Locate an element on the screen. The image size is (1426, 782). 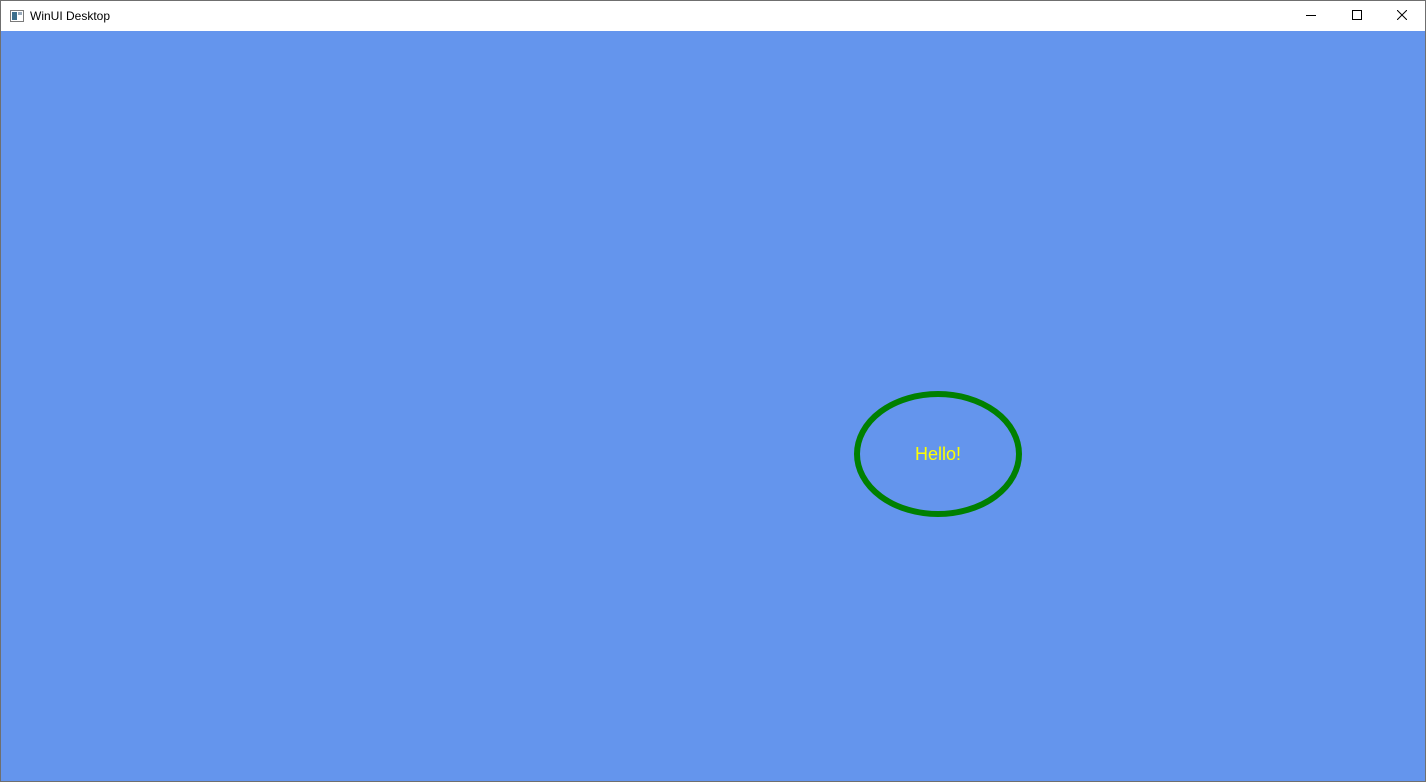
close-button is located at coordinates (1402, 16).